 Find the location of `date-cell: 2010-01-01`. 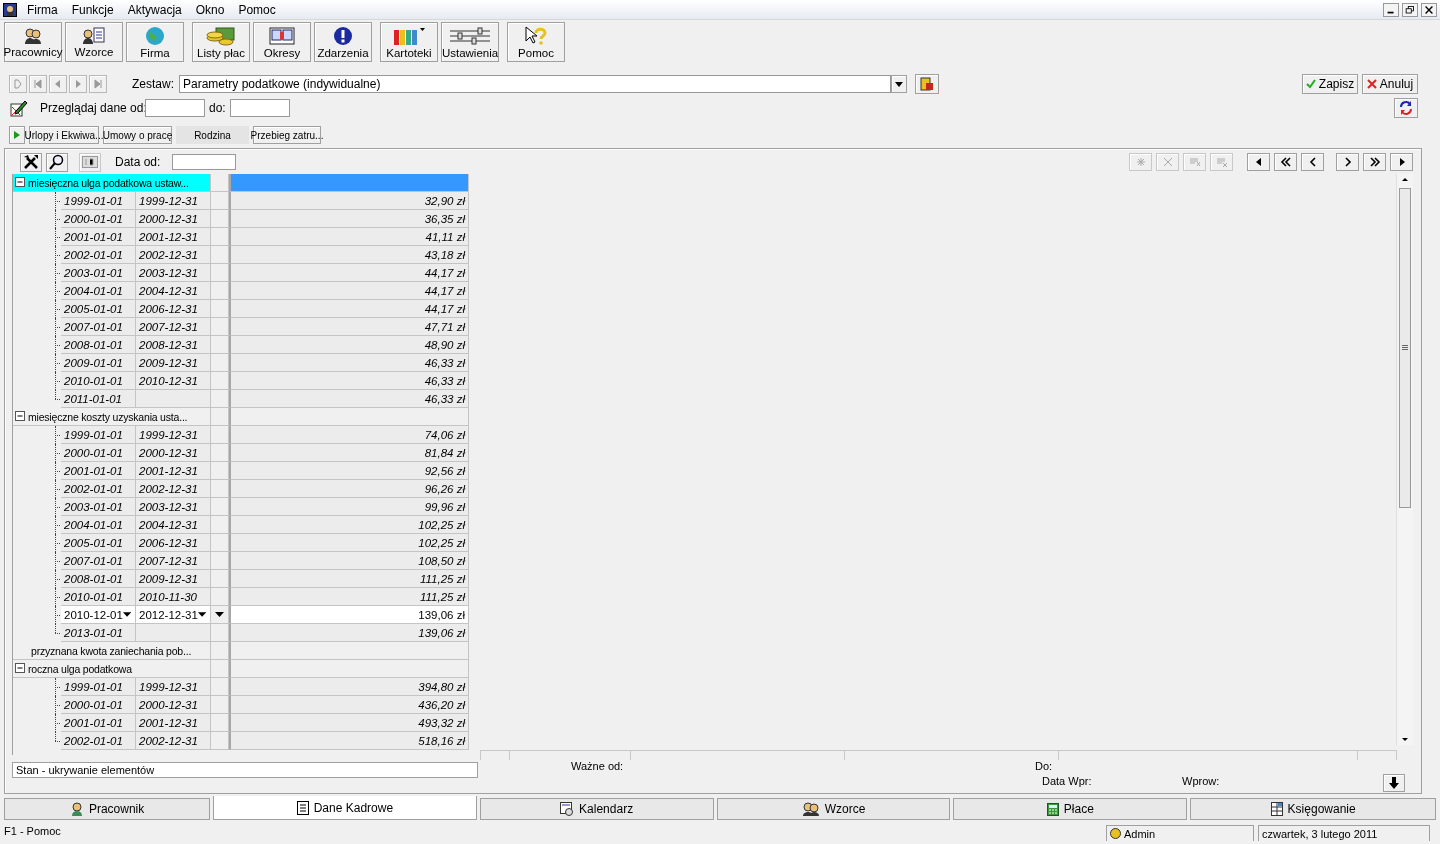

date-cell: 2010-01-01 is located at coordinates (98, 597).